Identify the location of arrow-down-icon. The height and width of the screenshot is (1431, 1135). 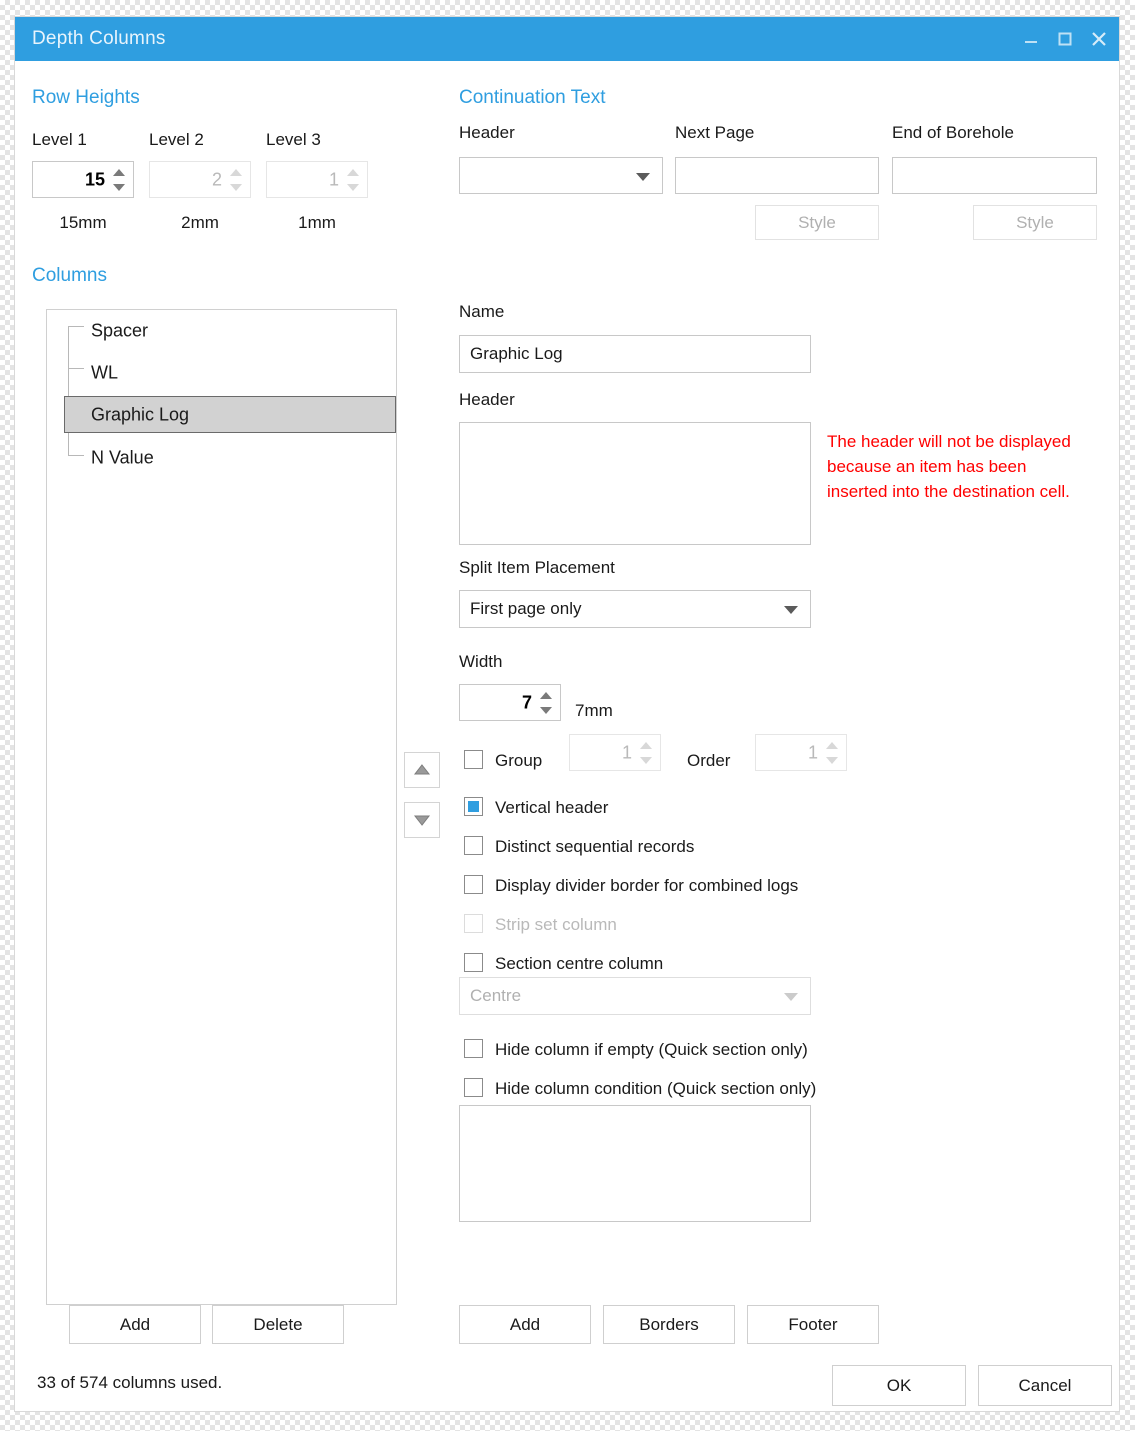
(422, 820).